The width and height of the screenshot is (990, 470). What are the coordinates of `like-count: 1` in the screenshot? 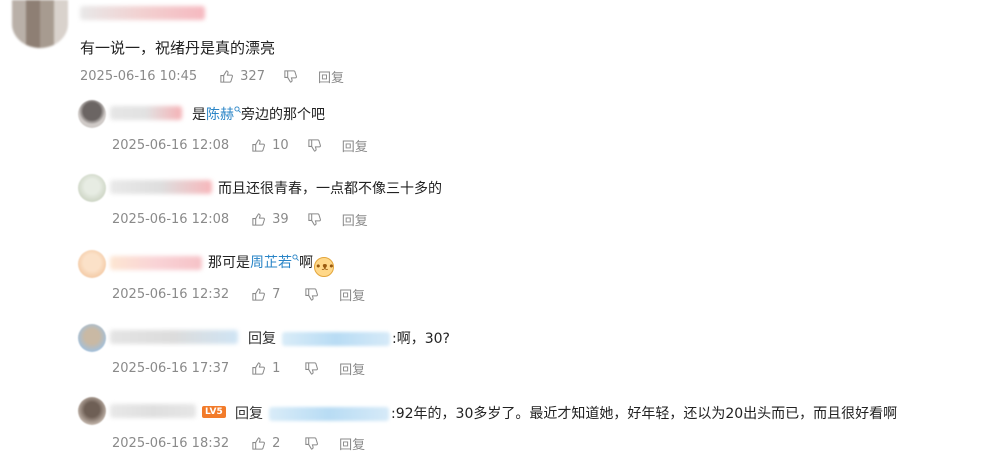 It's located at (276, 368).